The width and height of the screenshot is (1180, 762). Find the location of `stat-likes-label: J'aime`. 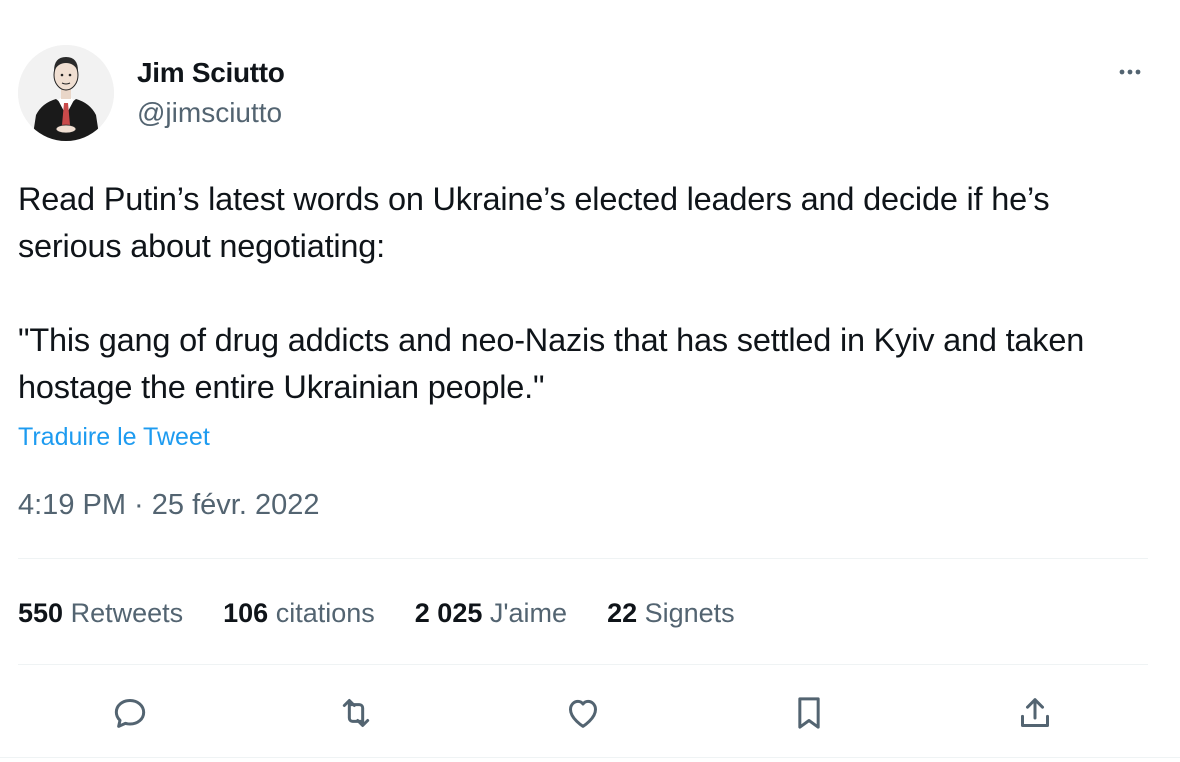

stat-likes-label: J'aime is located at coordinates (528, 613).